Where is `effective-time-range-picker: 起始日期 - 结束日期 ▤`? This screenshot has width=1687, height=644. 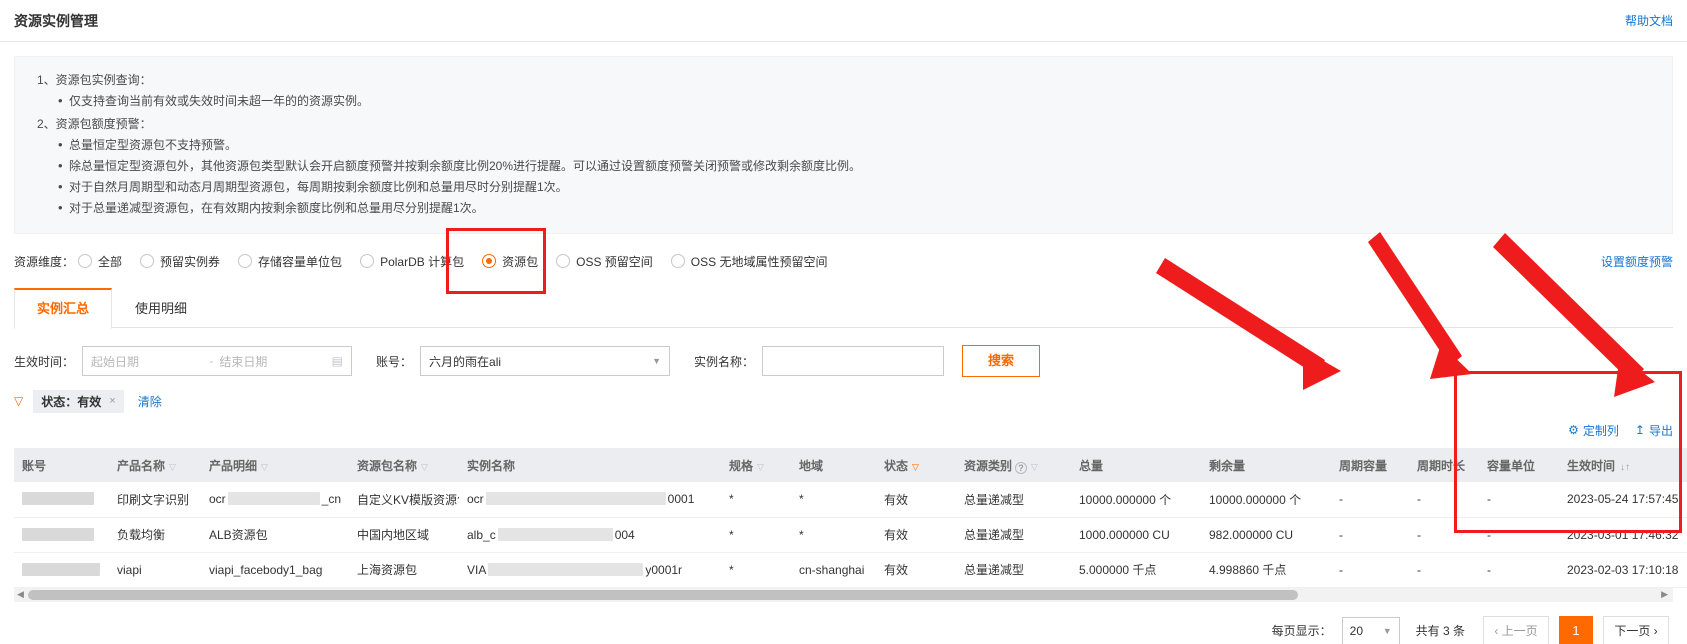
effective-time-range-picker: 起始日期 - 结束日期 ▤ is located at coordinates (217, 361).